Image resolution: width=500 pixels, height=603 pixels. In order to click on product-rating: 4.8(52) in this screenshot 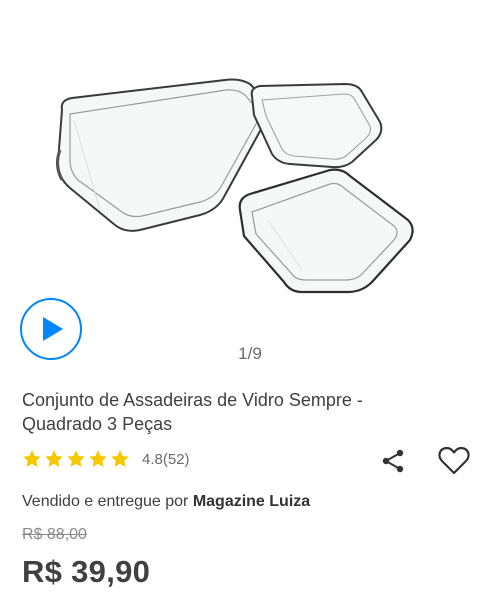, I will do `click(106, 459)`.